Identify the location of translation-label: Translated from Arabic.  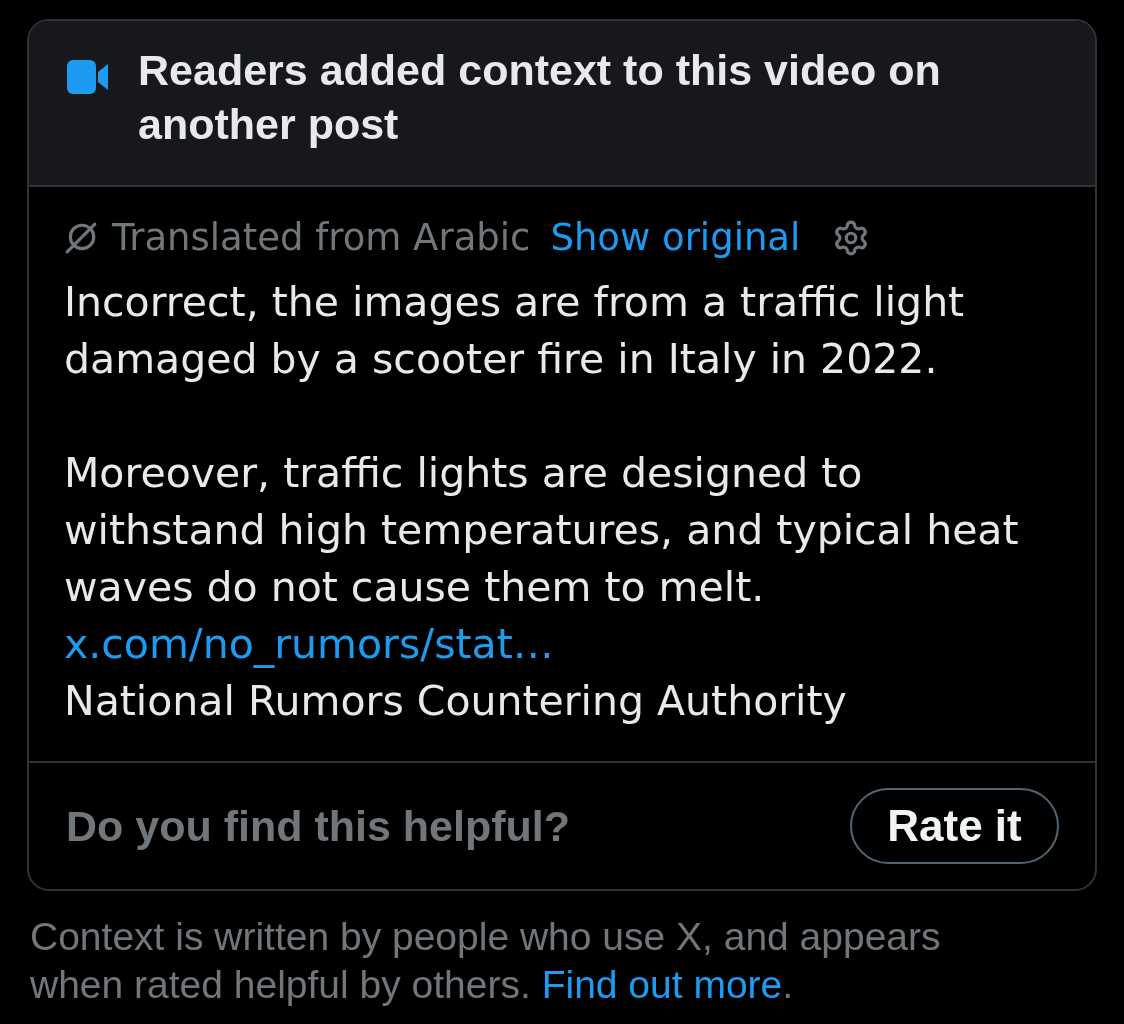
(321, 238).